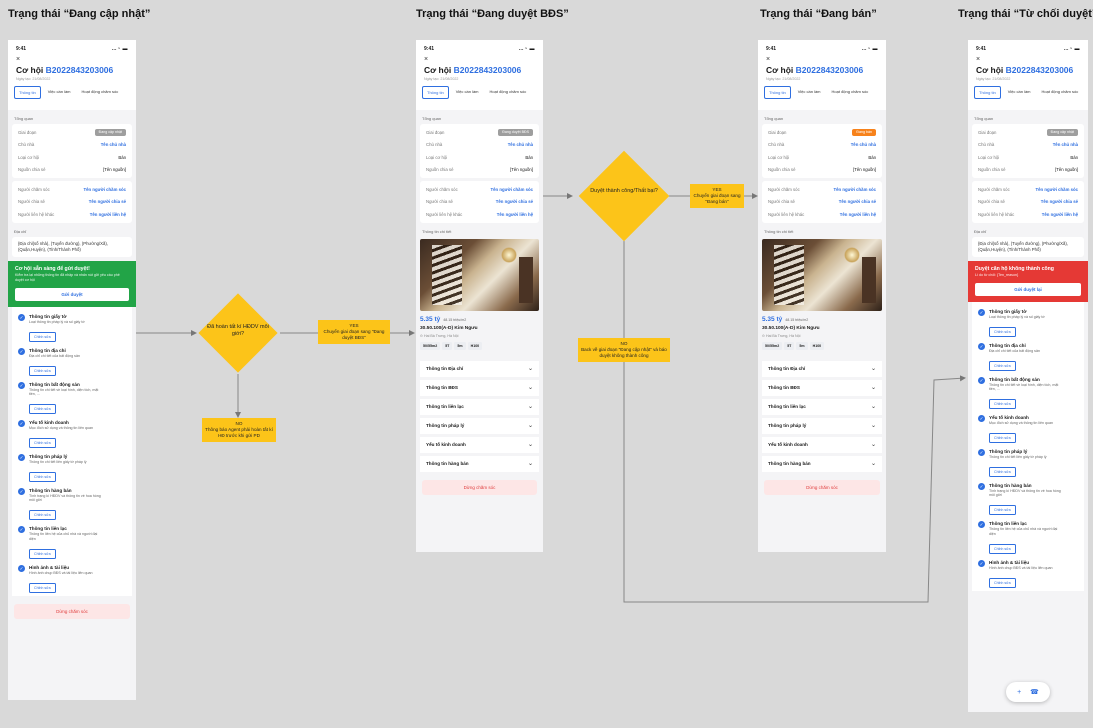 This screenshot has width=1093, height=728. Describe the element at coordinates (1018, 456) in the screenshot. I see `item-desc: Thông tin chi tiết liên giấy tờ pháp lý` at that location.